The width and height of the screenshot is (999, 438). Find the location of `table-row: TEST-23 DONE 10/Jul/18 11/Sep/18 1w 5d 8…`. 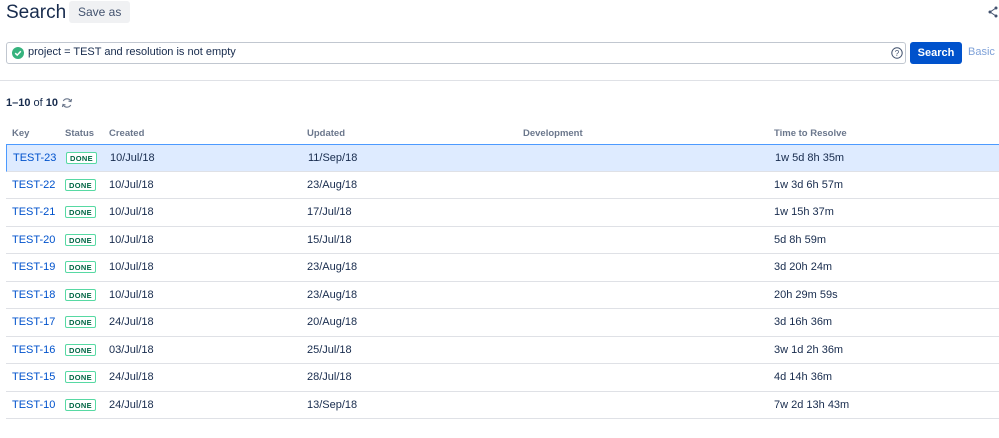

table-row: TEST-23 DONE 10/Jul/18 11/Sep/18 1w 5d 8… is located at coordinates (502, 158).